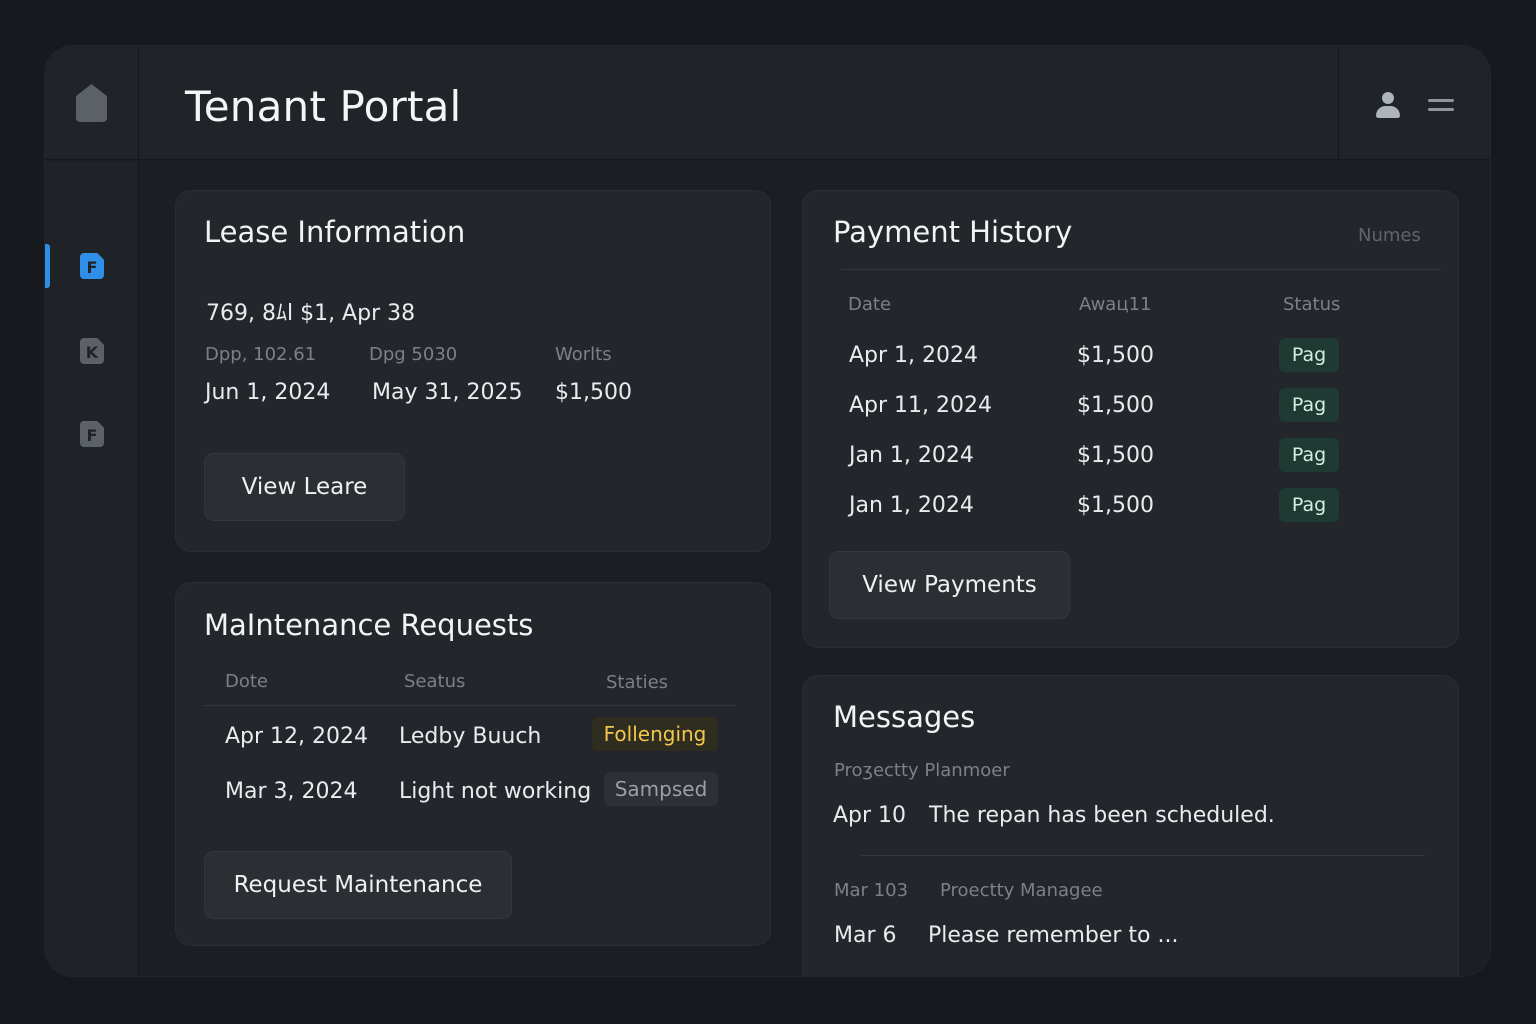  I want to click on page-title: Tenant Portal, so click(323, 106).